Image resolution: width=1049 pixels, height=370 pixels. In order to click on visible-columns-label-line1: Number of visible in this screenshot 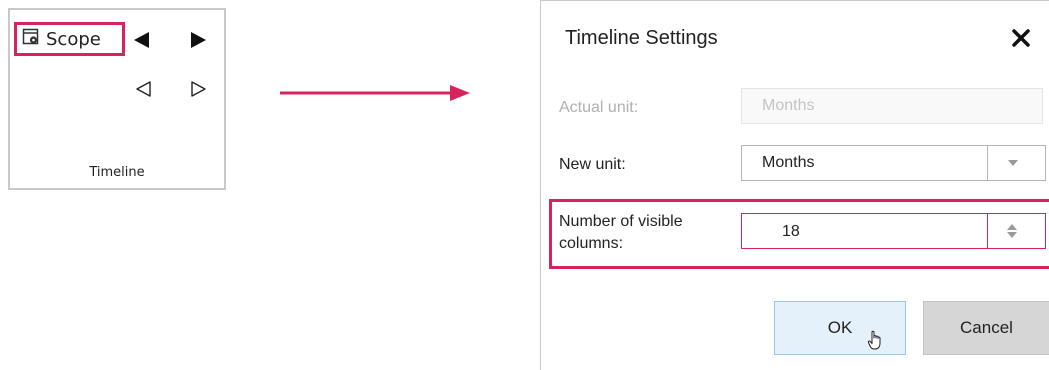, I will do `click(621, 221)`.